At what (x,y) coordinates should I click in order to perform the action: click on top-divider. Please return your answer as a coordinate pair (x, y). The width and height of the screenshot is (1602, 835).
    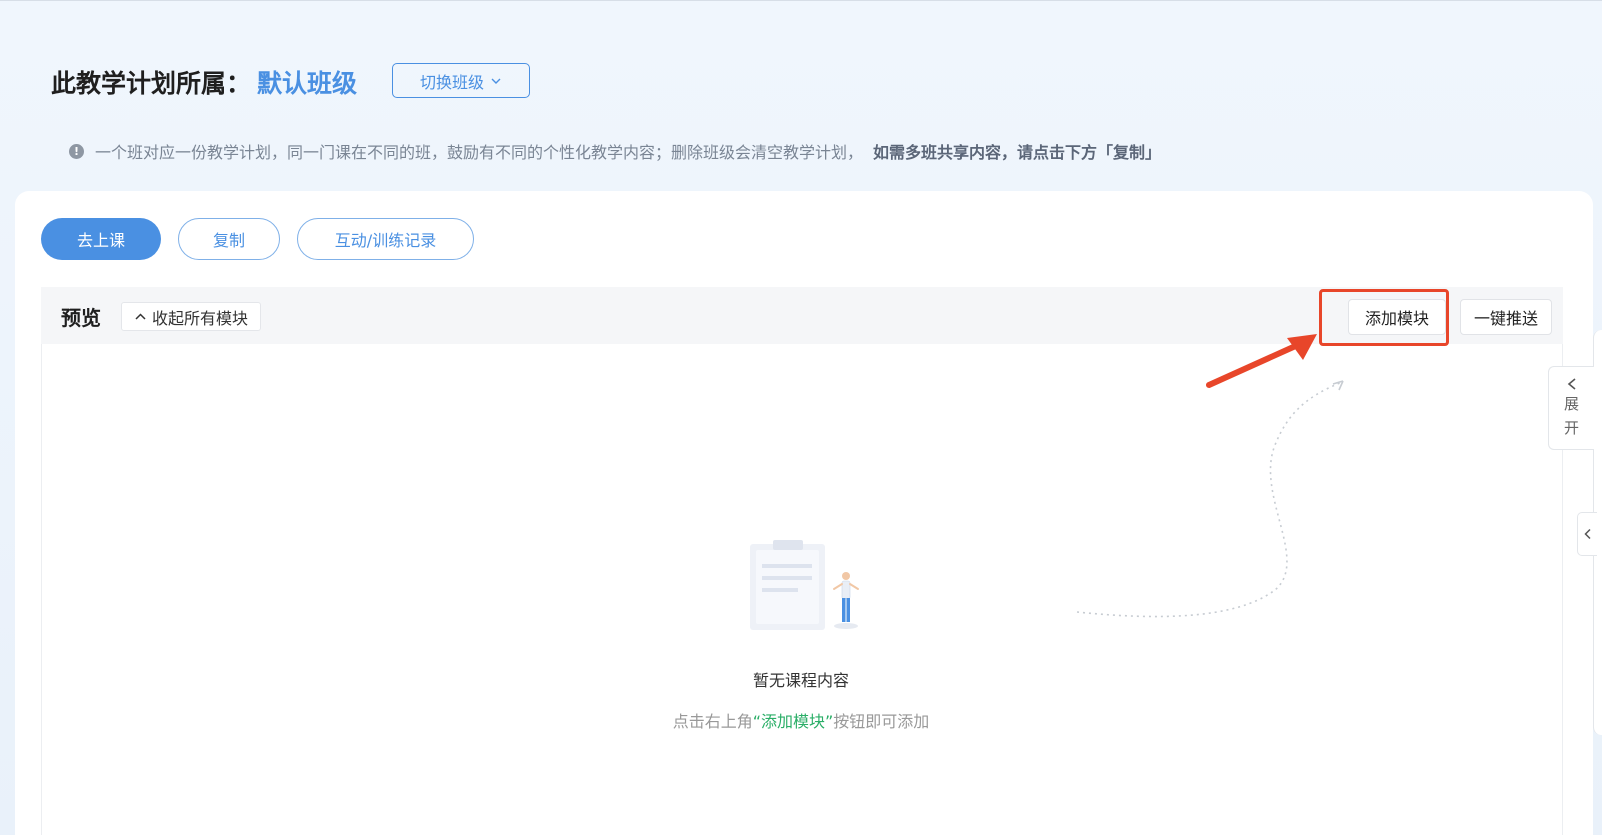
    Looking at the image, I should click on (801, 0).